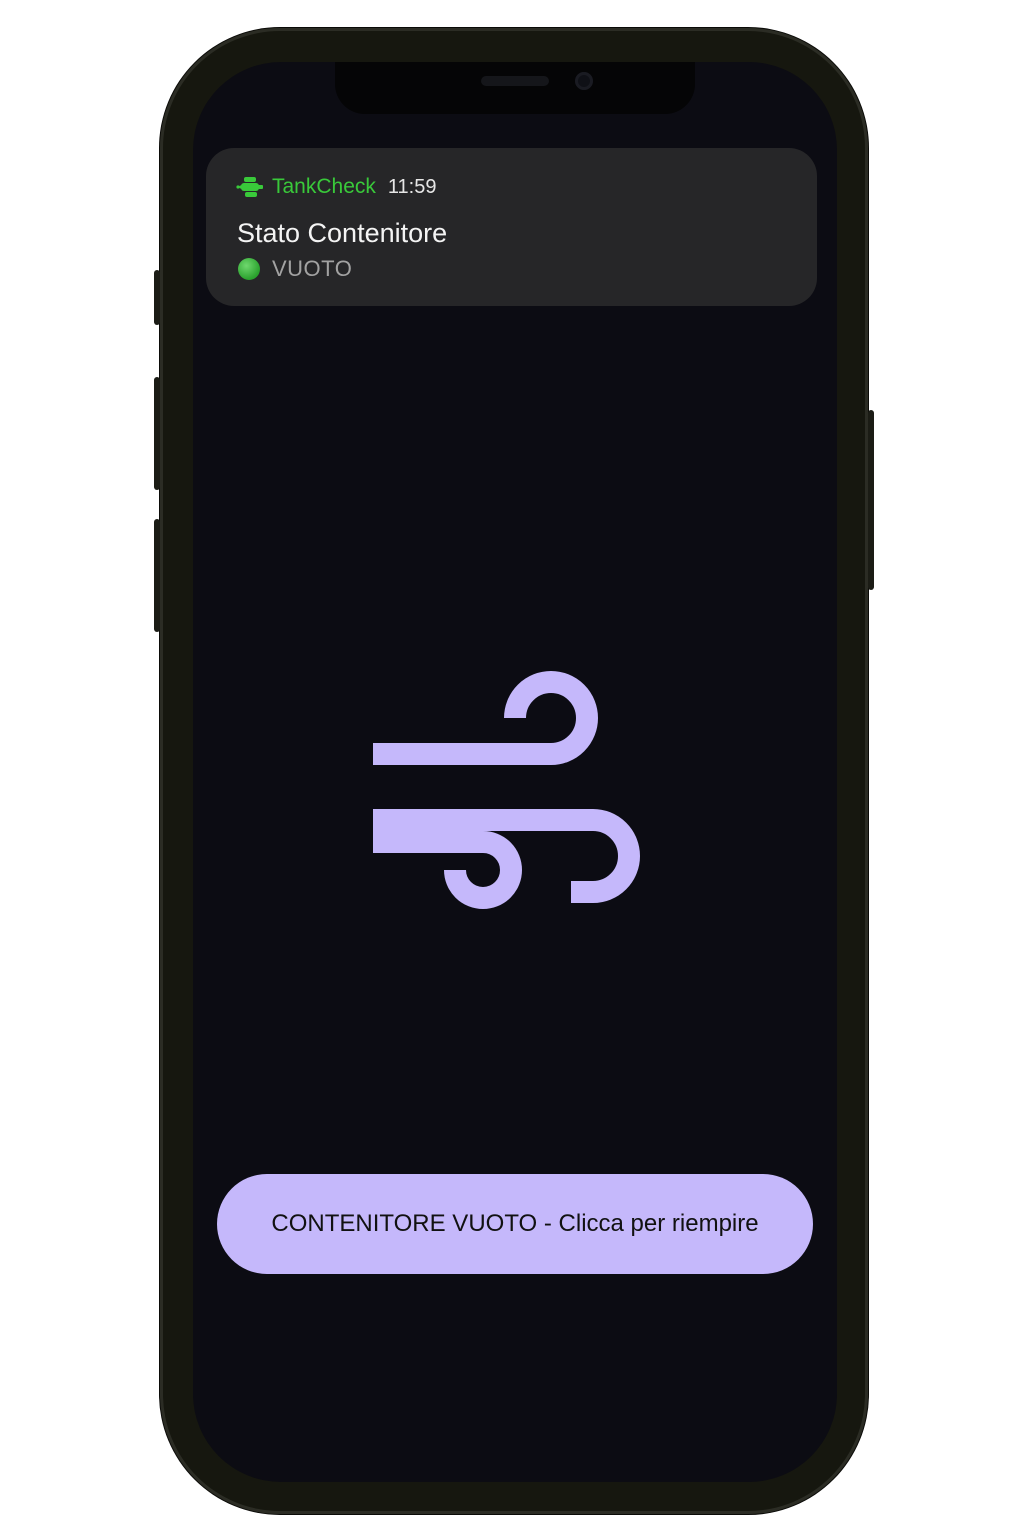 Image resolution: width=1024 pixels, height=1536 pixels. Describe the element at coordinates (515, 88) in the screenshot. I see `notch` at that location.